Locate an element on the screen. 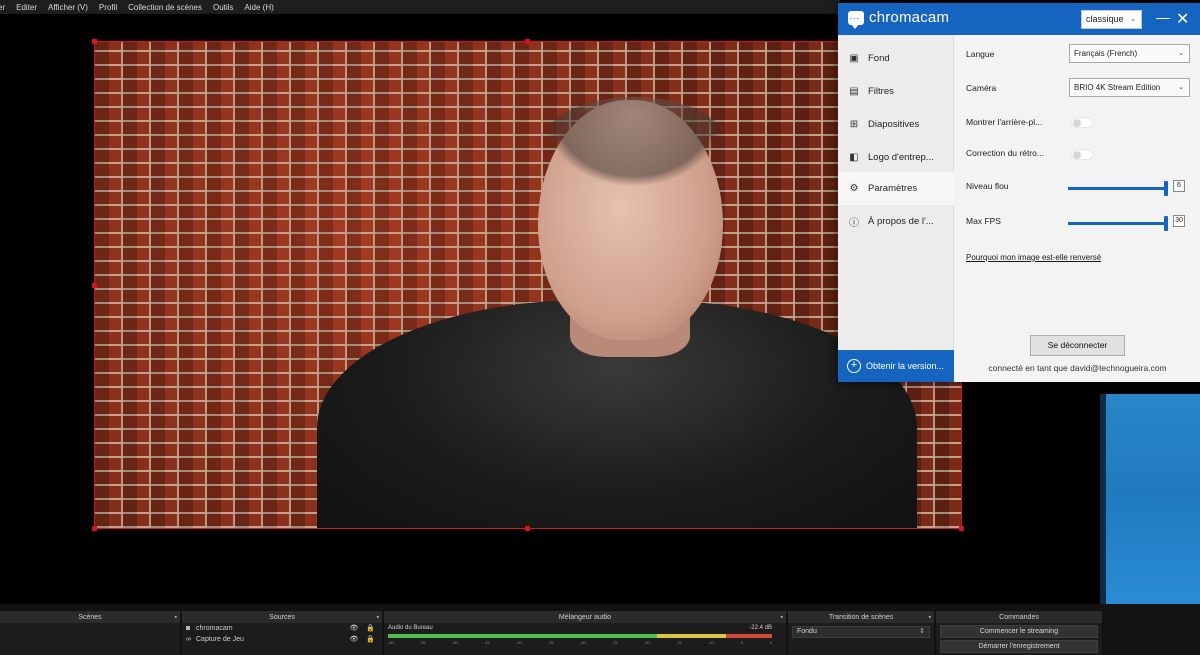 This screenshot has height=655, width=1200. max-fps-value: 30 is located at coordinates (1179, 221).